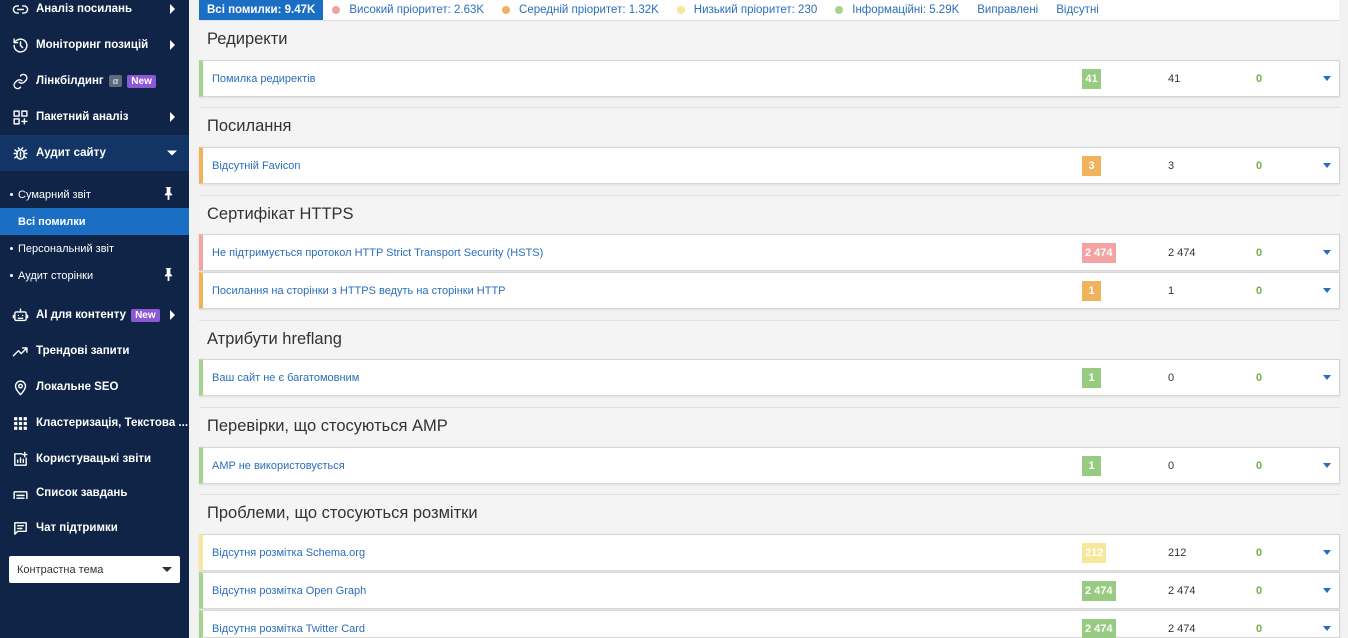  I want to click on trend-icon, so click(20, 351).